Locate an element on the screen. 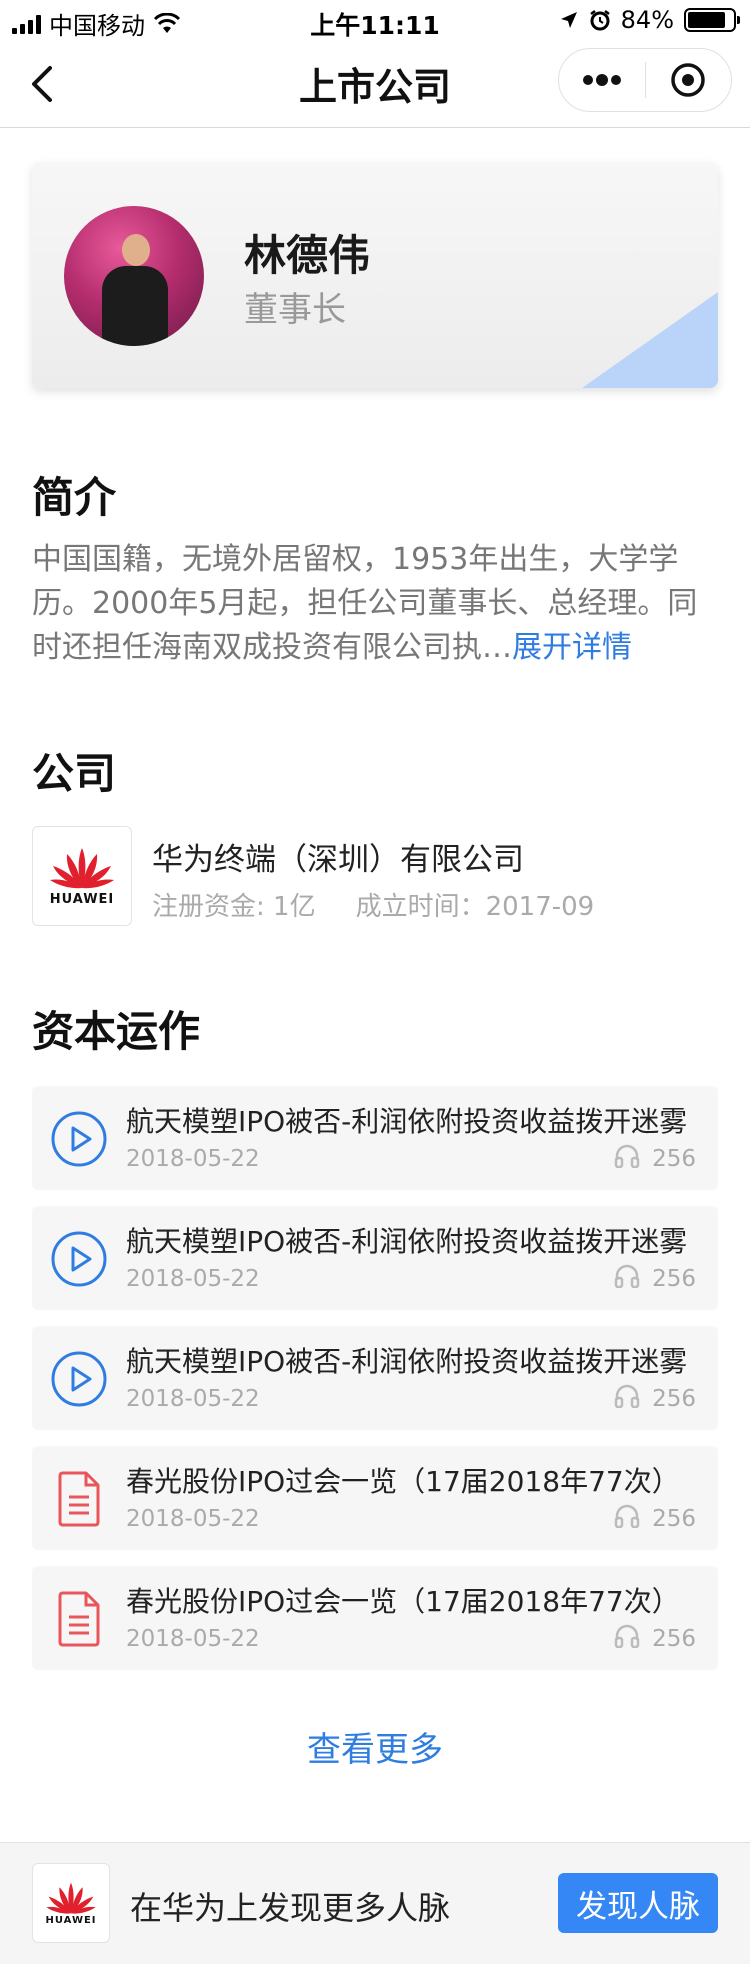  profile-card: 林德伟 董事长 is located at coordinates (375, 275).